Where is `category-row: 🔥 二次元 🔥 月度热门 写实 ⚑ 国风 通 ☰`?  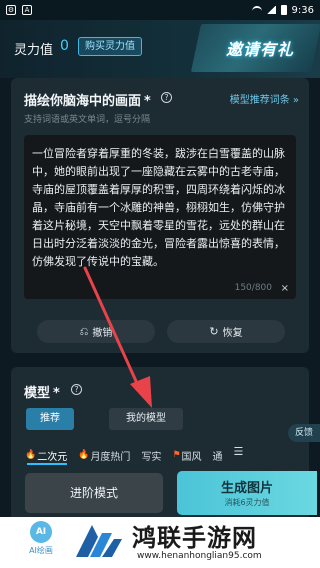 category-row: 🔥 二次元 🔥 月度热门 写实 ⚑ 国风 通 ☰ is located at coordinates (167, 455).